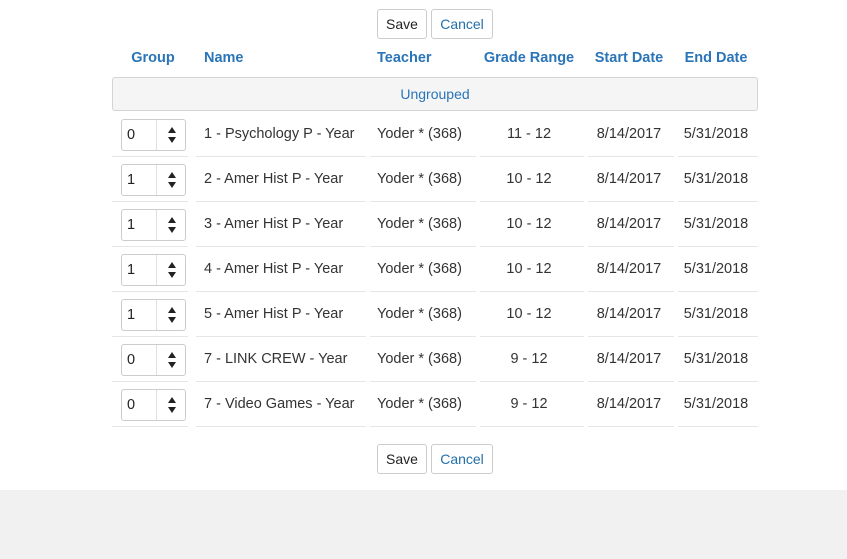 This screenshot has height=559, width=847. Describe the element at coordinates (274, 179) in the screenshot. I see `course-name: 2 - Amer Hist P - Year` at that location.